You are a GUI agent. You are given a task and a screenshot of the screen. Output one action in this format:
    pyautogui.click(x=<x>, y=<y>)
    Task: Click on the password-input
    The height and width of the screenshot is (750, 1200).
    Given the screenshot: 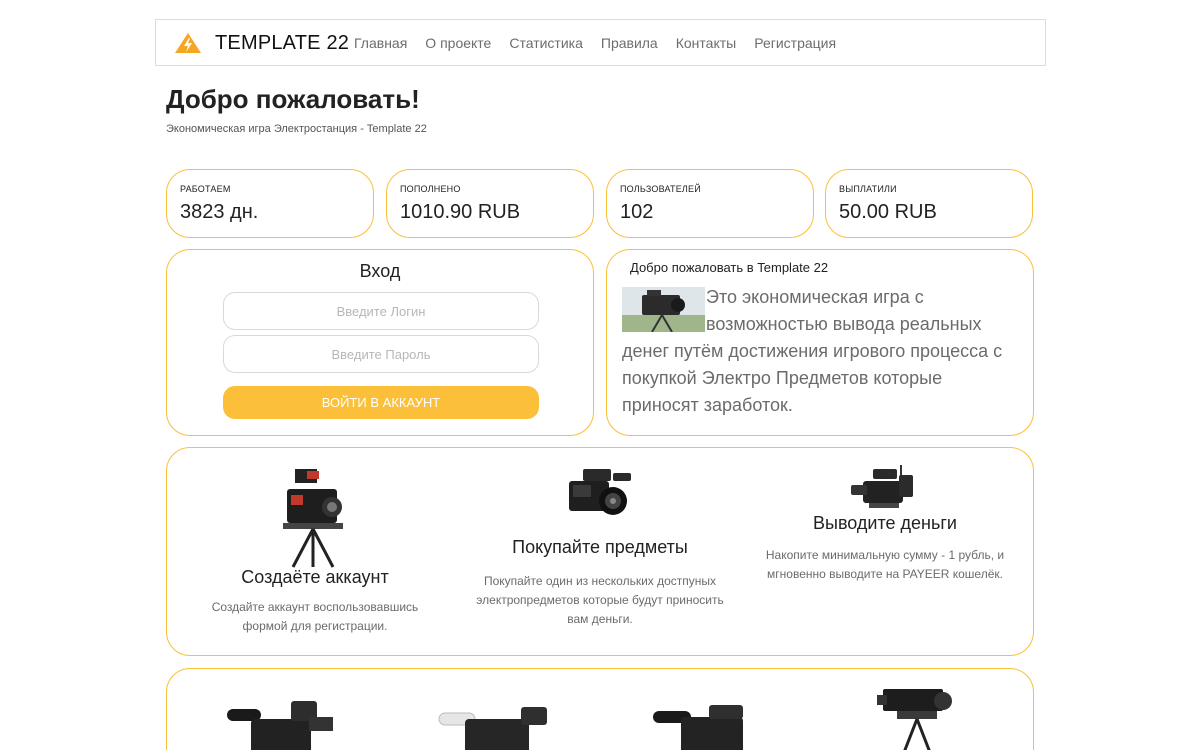 What is the action you would take?
    pyautogui.click(x=381, y=354)
    